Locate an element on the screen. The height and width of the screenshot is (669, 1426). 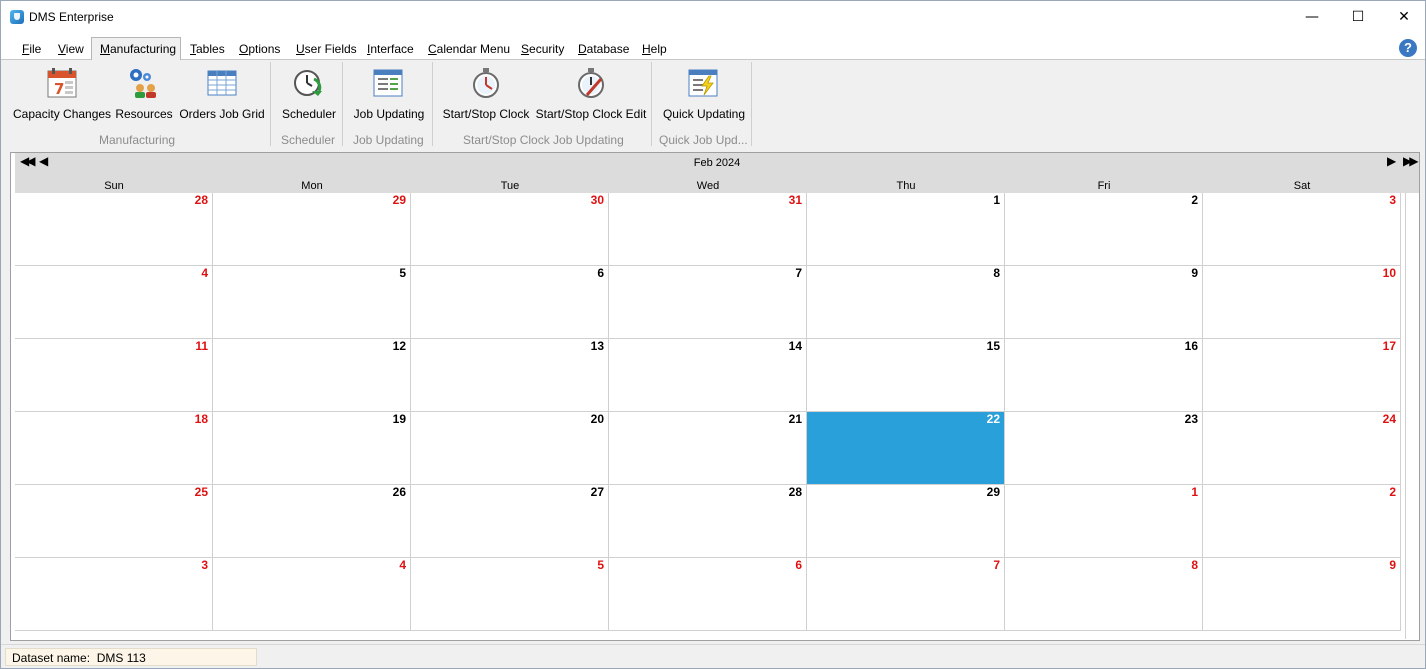
day-number: 14 is located at coordinates (795, 346).